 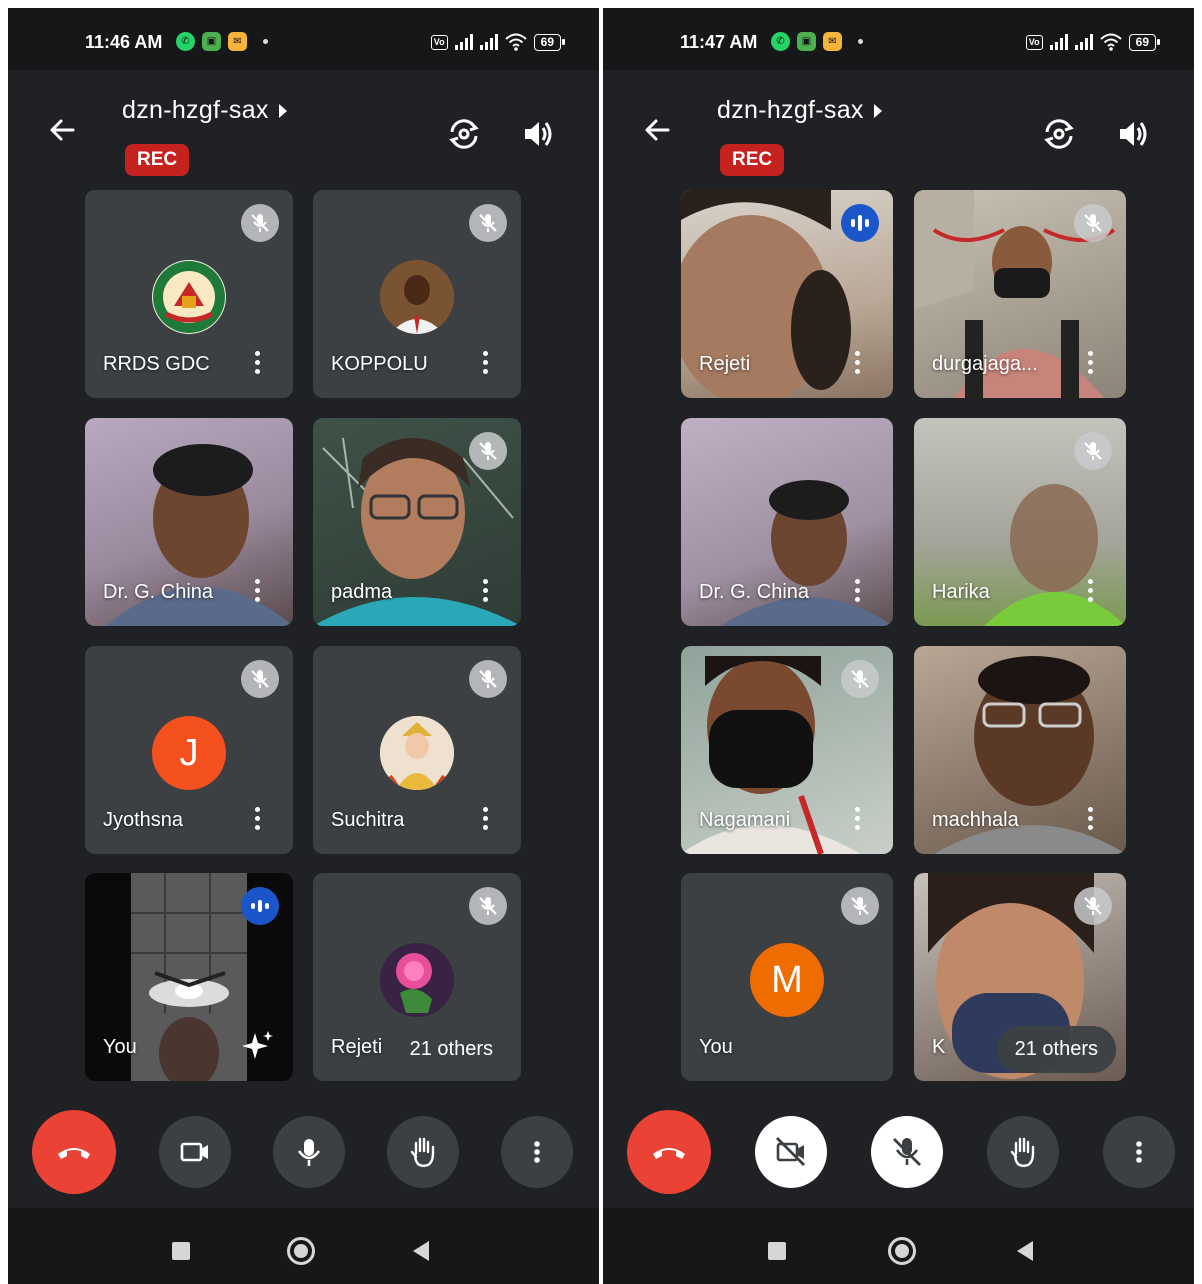 What do you see at coordinates (860, 223) in the screenshot?
I see `speaking-indicator-icon` at bounding box center [860, 223].